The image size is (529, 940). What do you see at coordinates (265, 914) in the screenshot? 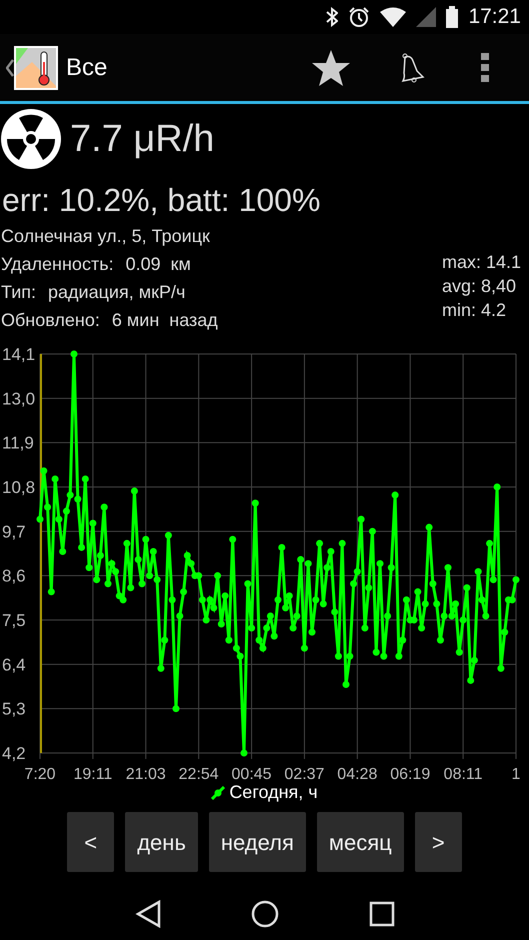
I see `home-icon` at bounding box center [265, 914].